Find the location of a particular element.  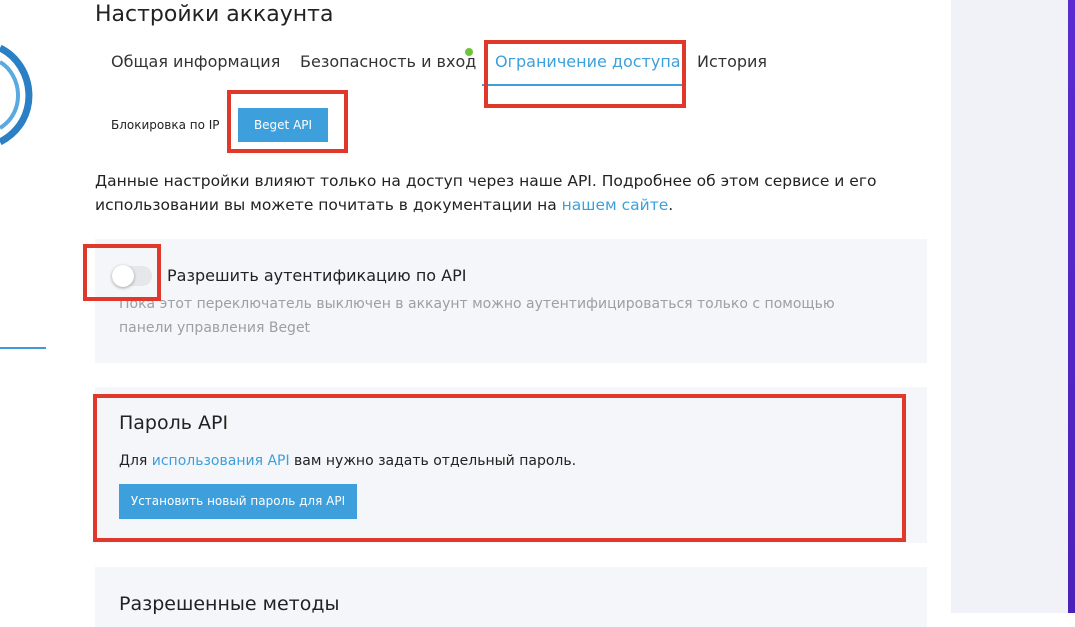

active-tab-underline is located at coordinates (582, 85).